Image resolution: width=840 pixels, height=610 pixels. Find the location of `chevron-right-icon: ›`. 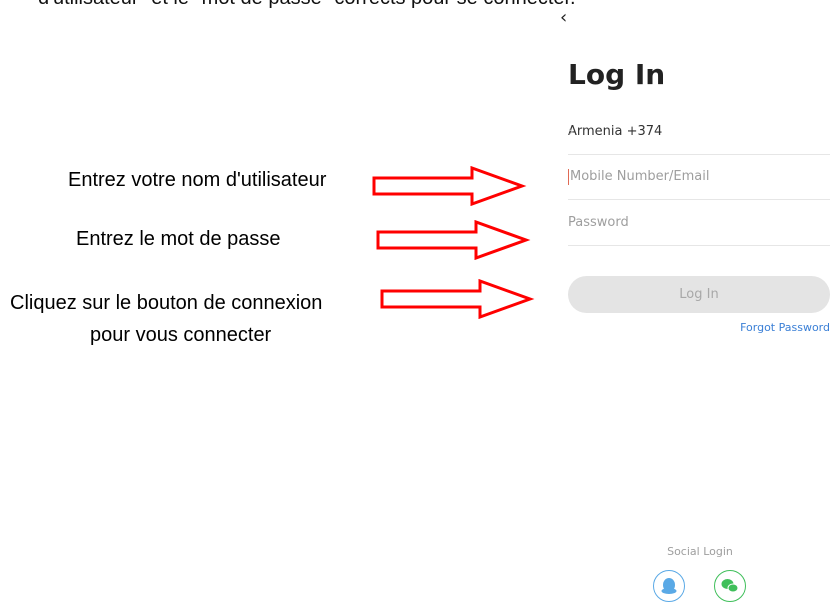

chevron-right-icon: › is located at coordinates (571, 132).